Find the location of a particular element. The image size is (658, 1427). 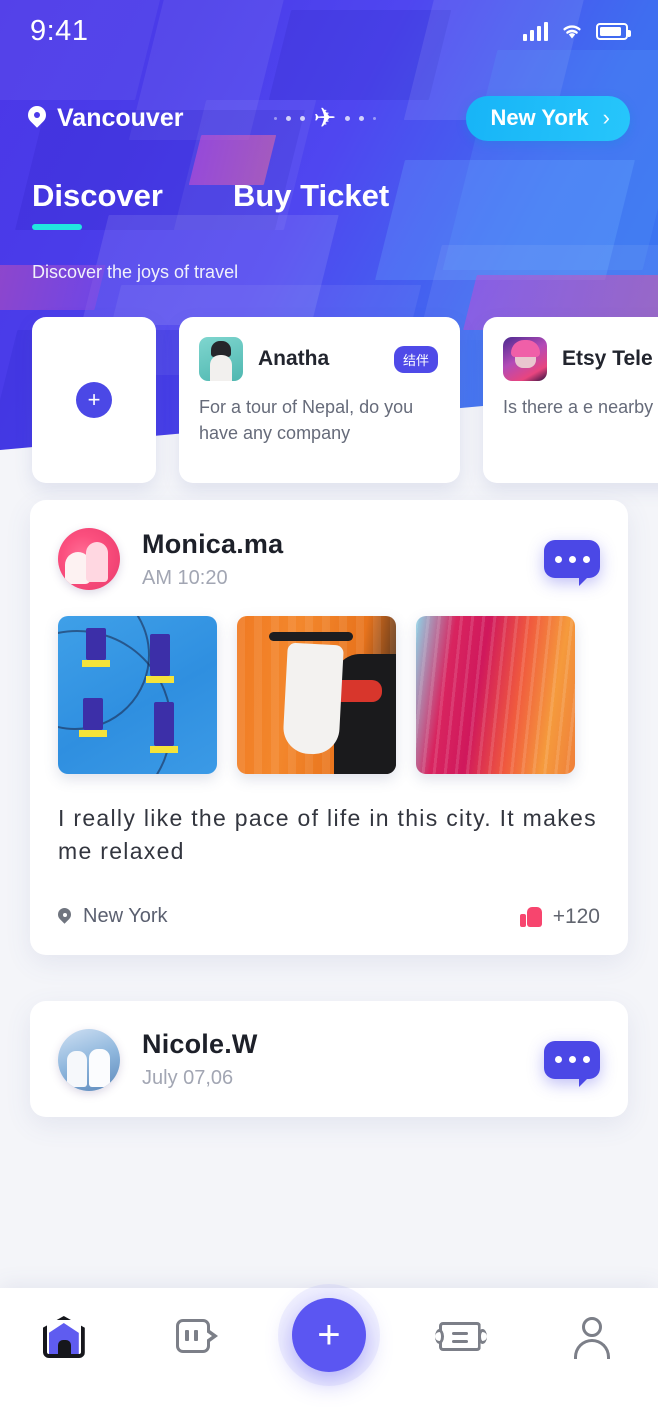

flight-path-indicator: ✈ is located at coordinates (324, 117).